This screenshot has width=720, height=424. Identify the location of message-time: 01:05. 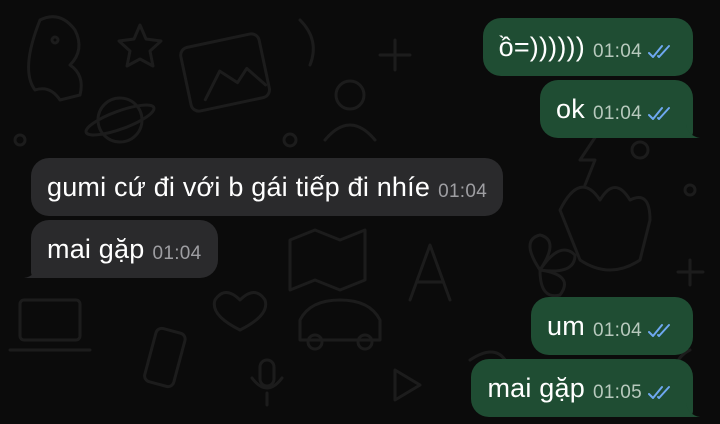
(617, 392).